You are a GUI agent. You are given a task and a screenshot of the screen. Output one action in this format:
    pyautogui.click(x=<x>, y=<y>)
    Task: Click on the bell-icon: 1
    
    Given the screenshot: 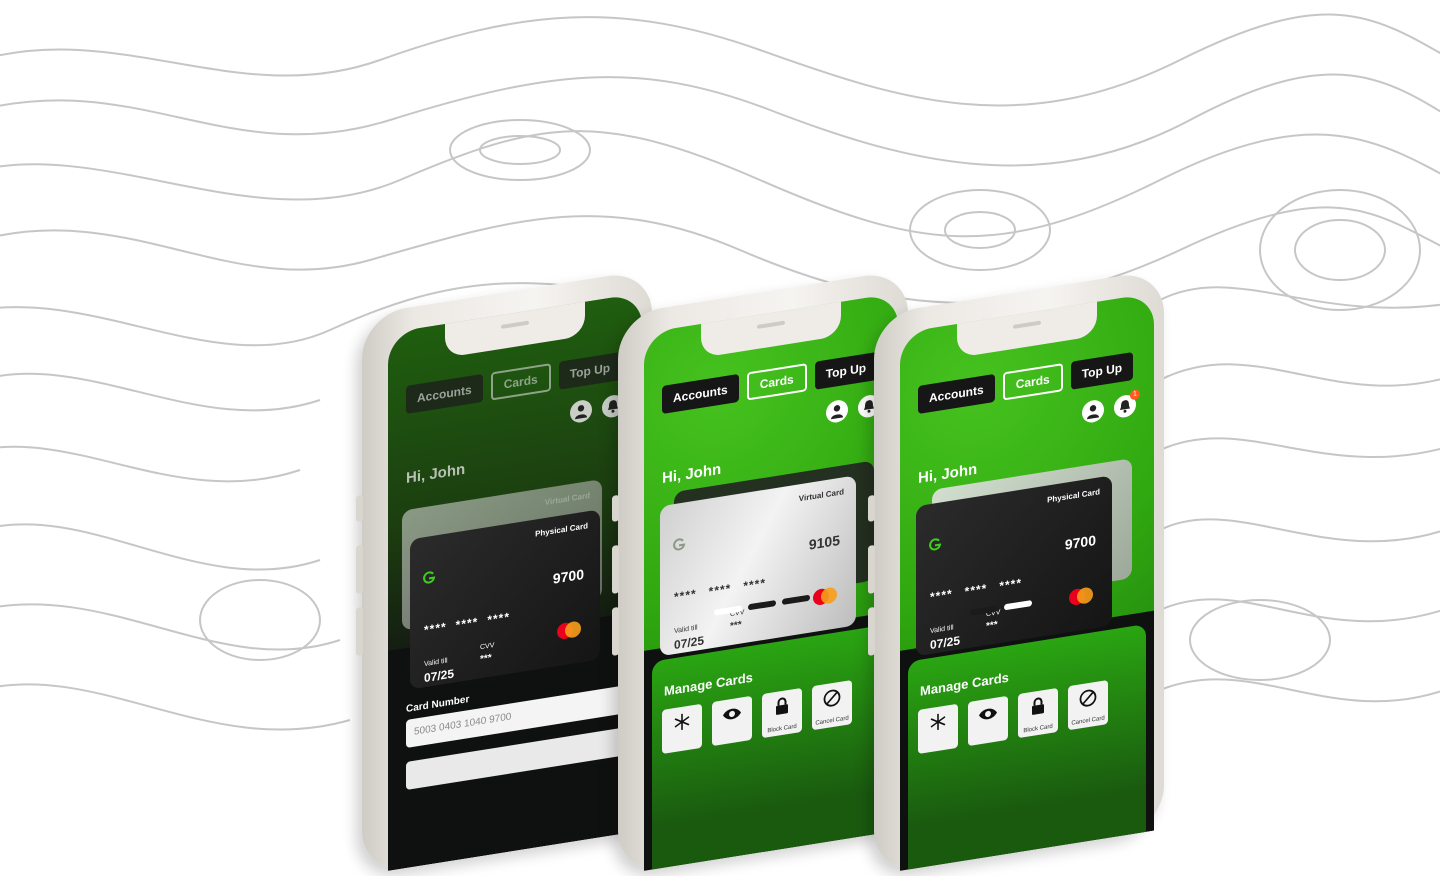 What is the action you would take?
    pyautogui.click(x=1127, y=403)
    